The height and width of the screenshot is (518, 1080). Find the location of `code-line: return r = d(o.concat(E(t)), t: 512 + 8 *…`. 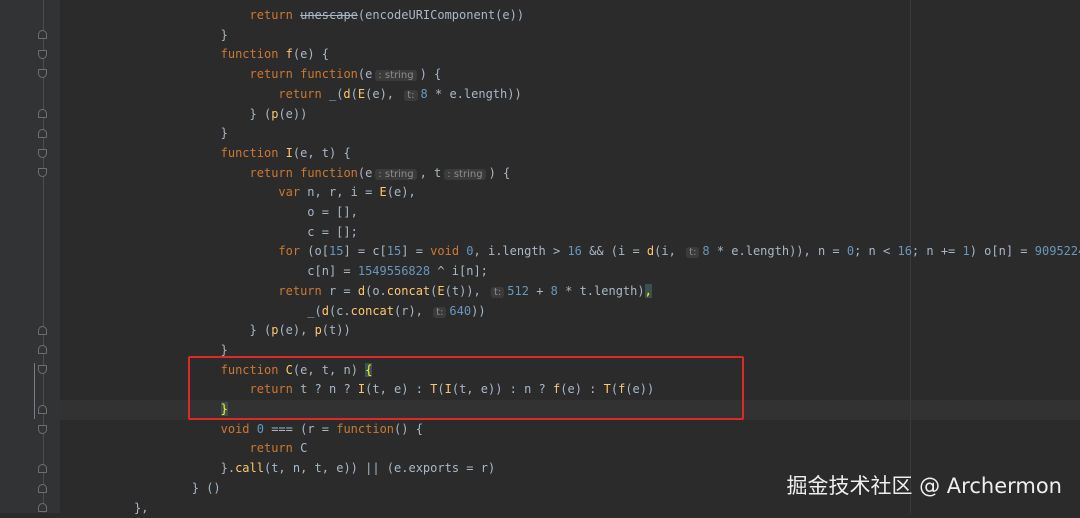

code-line: return r = d(o.concat(E(t)), t: 512 + 8 *… is located at coordinates (465, 291).